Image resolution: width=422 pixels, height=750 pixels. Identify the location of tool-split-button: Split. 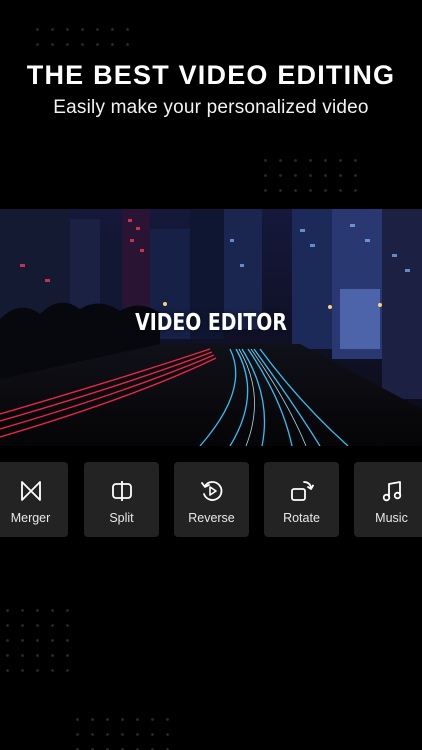
(121, 499).